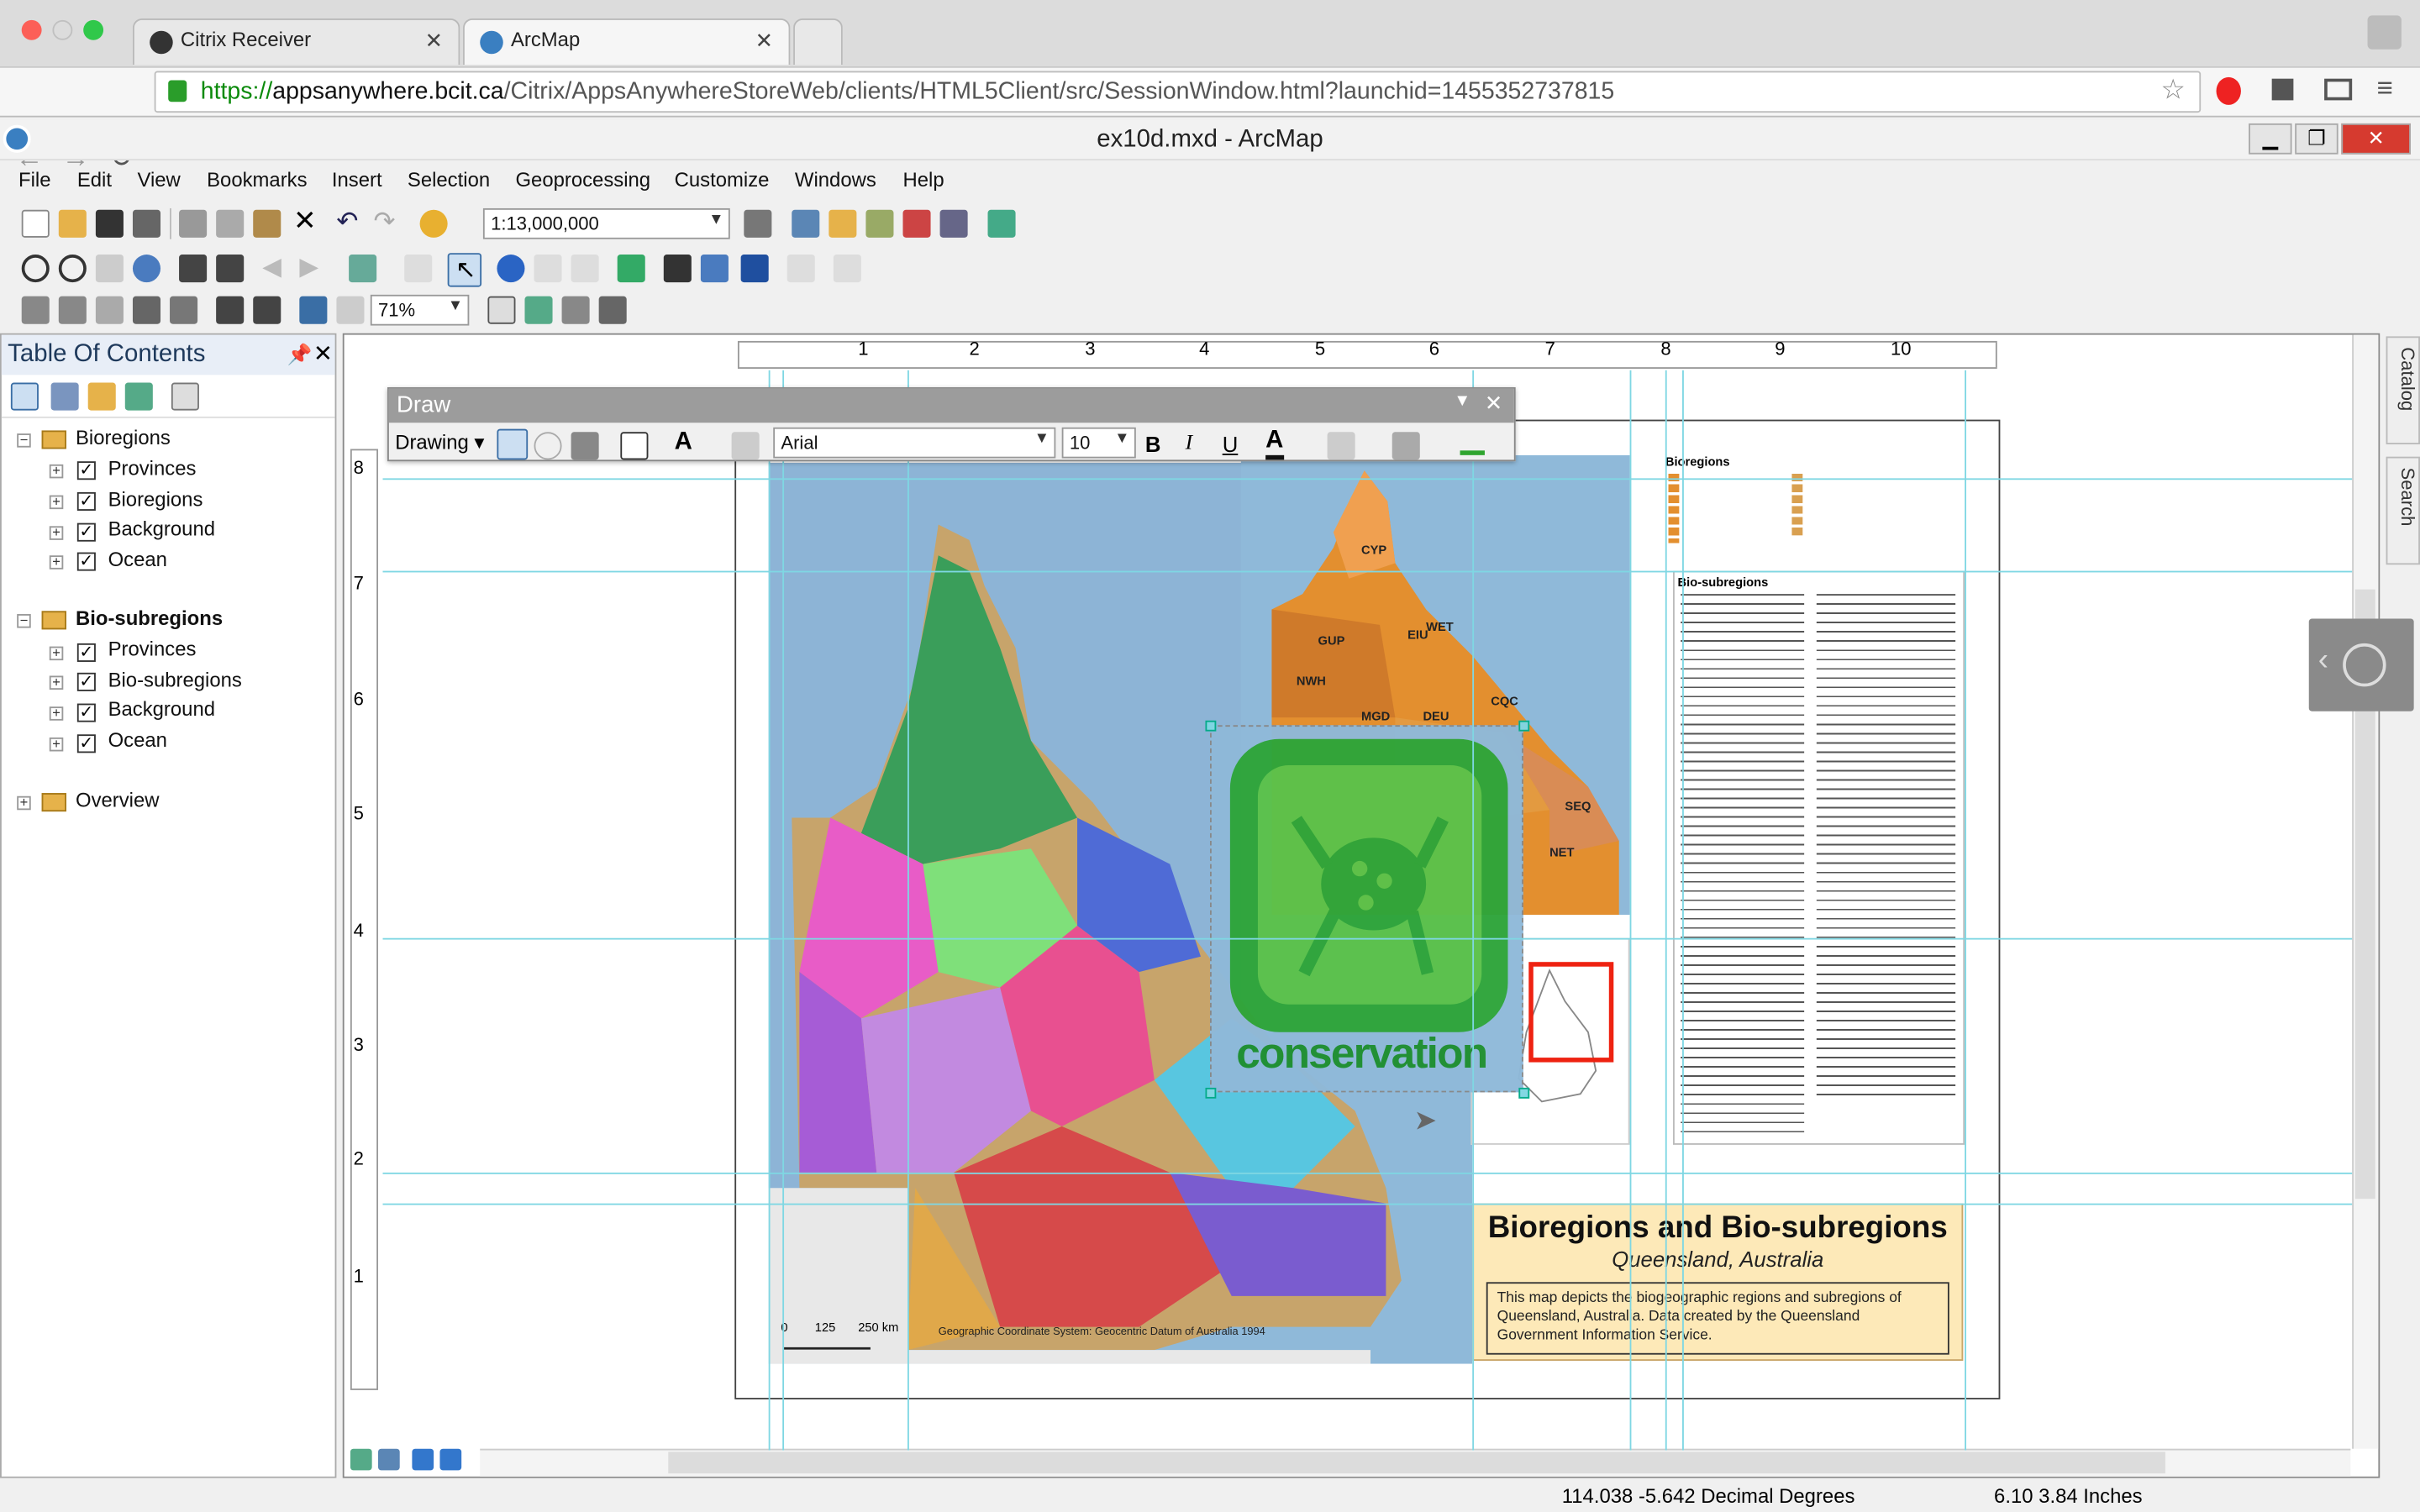  Describe the element at coordinates (513, 444) in the screenshot. I see `select-elements-icon` at that location.